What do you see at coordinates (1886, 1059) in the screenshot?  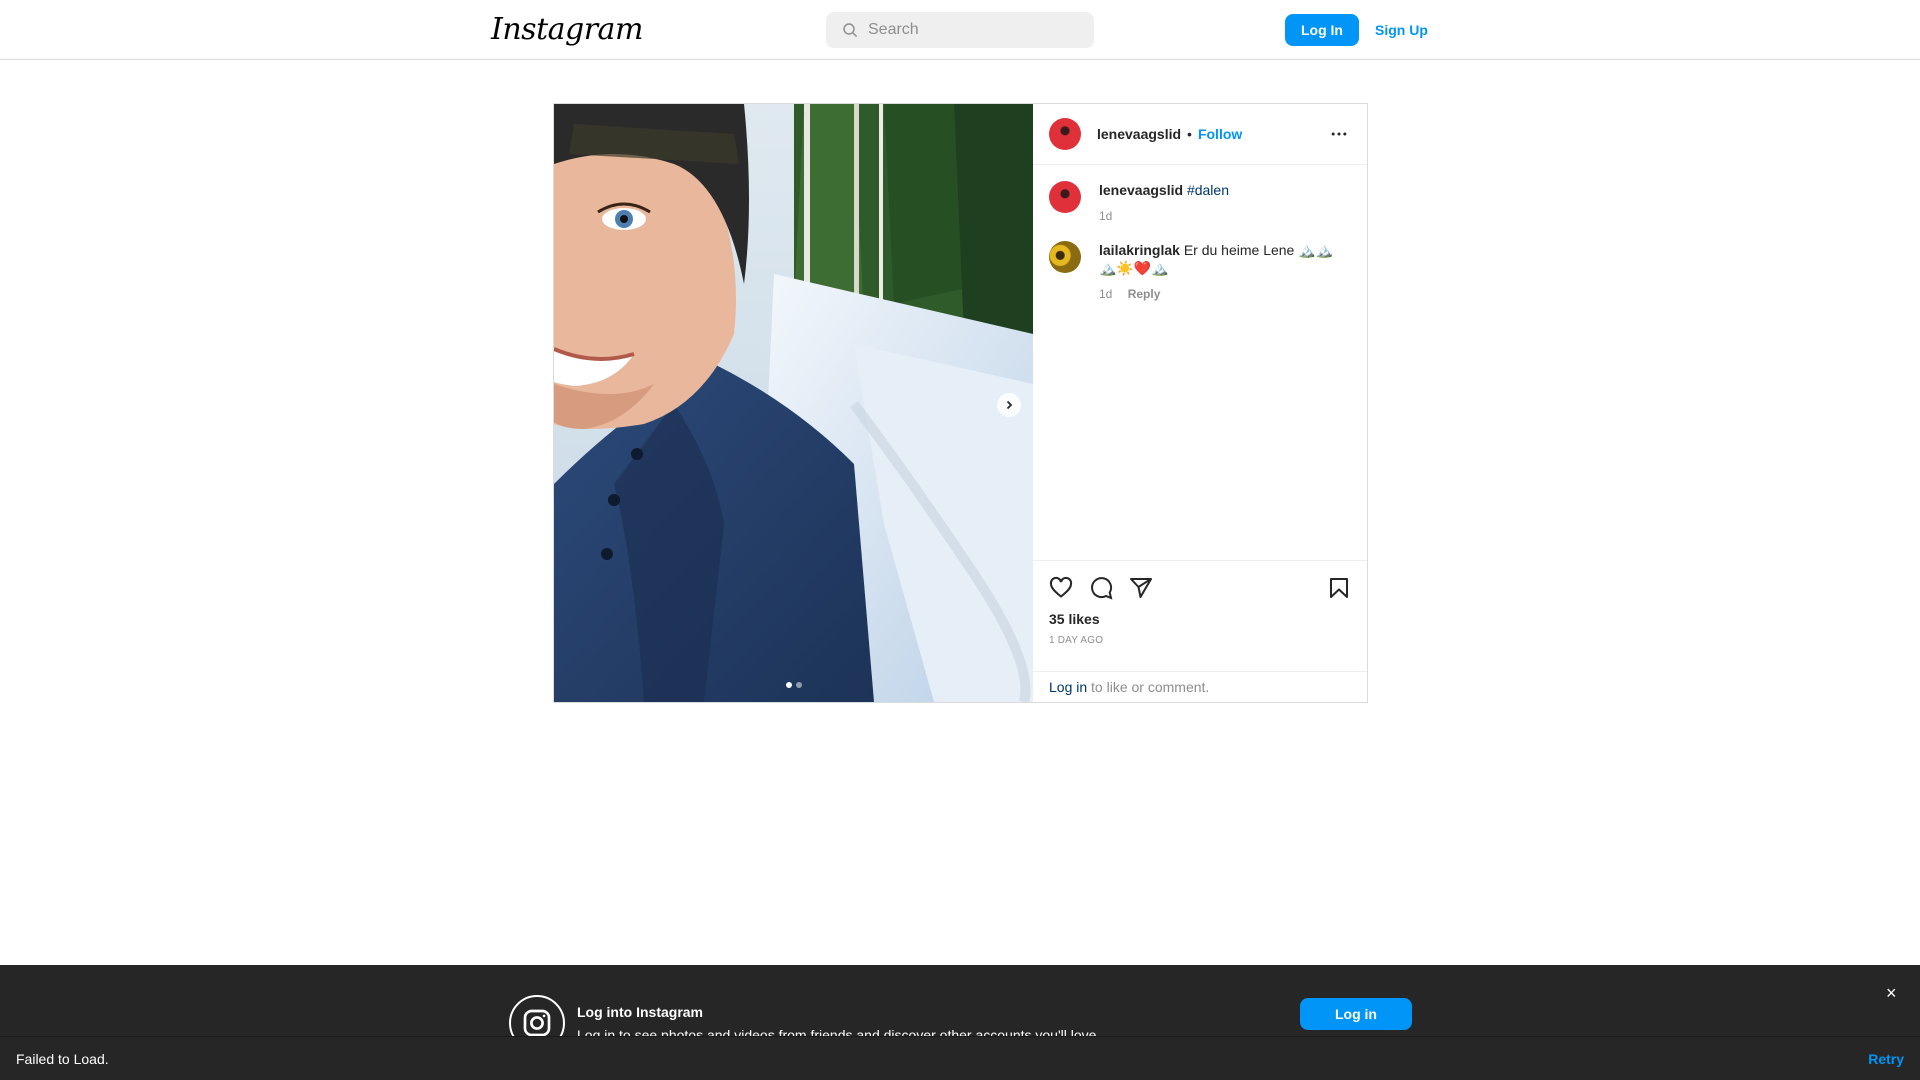 I see `retry-button: Retry` at bounding box center [1886, 1059].